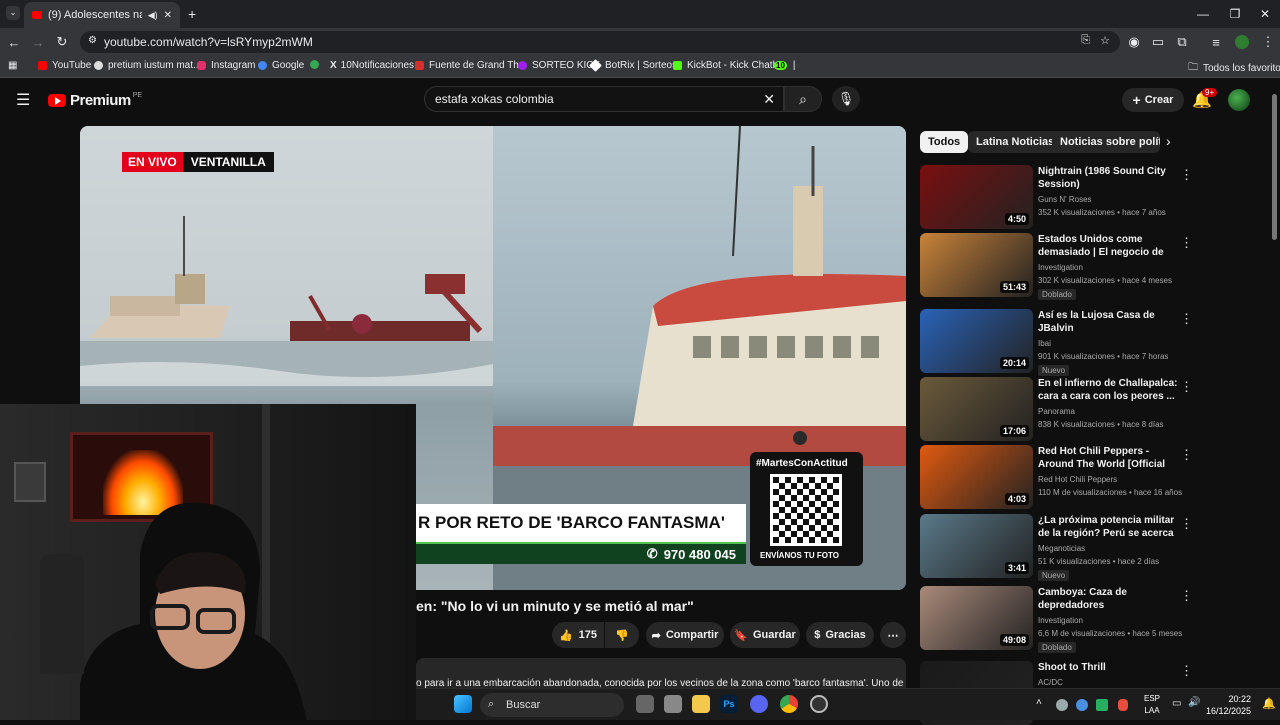 This screenshot has height=725, width=1280. Describe the element at coordinates (1108, 178) in the screenshot. I see `recommendation-title: Nightrain (1986 Sound City Session)` at that location.